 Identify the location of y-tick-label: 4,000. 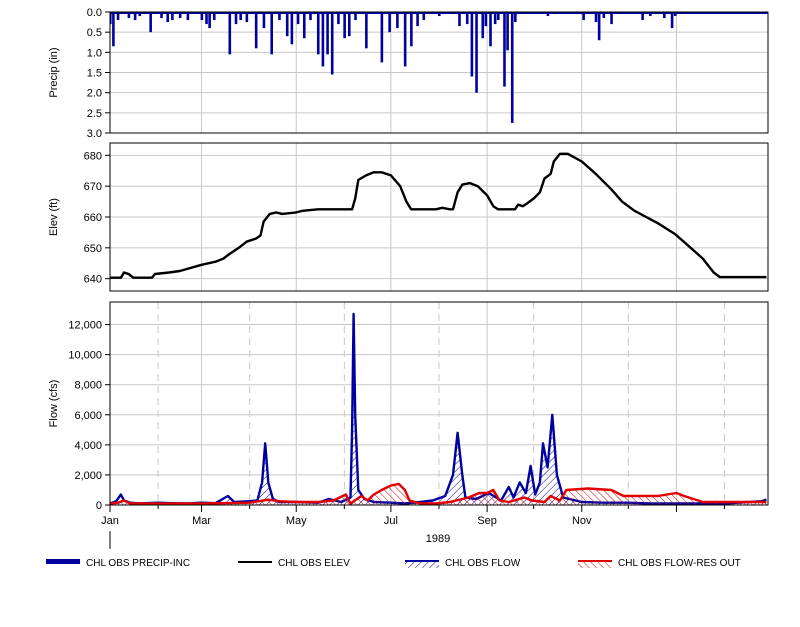
(88, 446).